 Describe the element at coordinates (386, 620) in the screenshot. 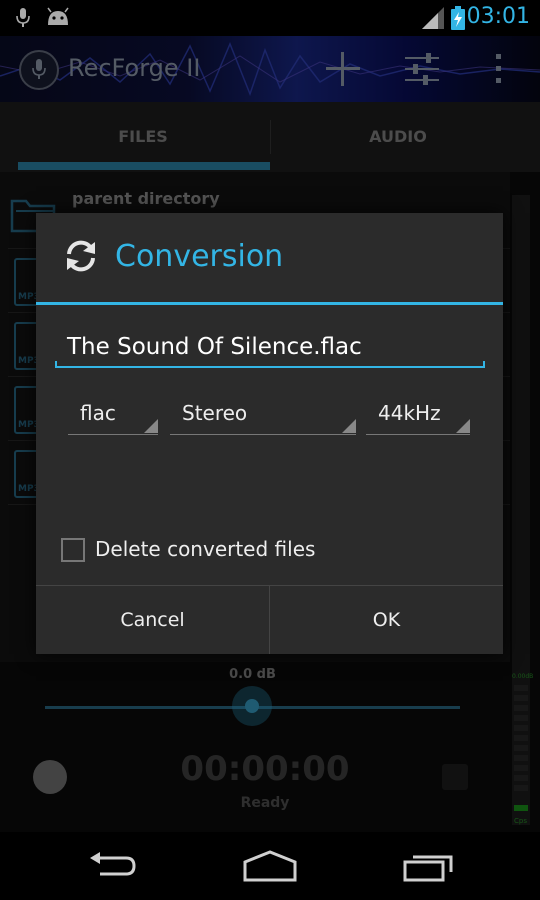

I see `ok-button: OK` at that location.